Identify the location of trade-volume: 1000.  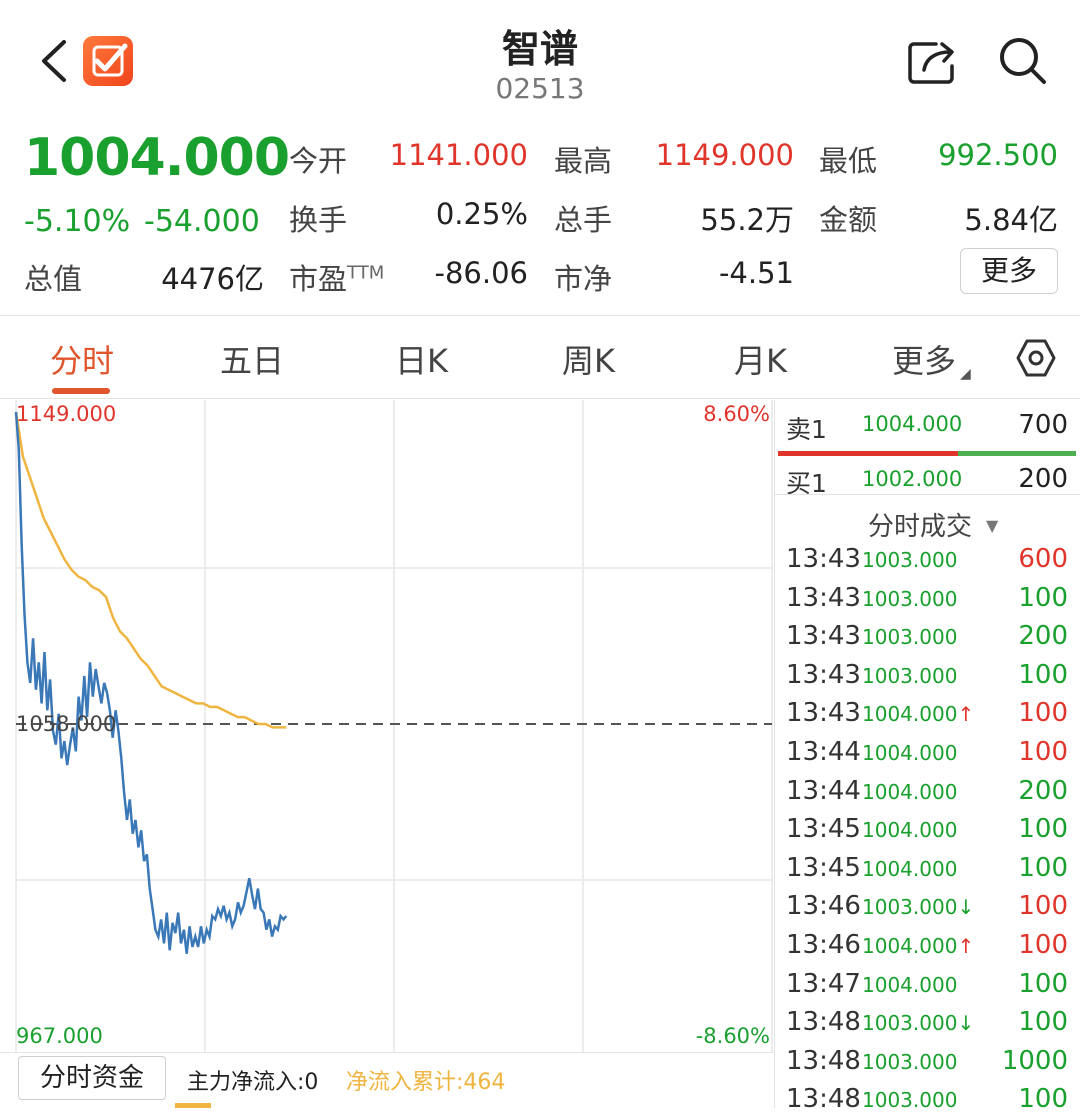
(1034, 1060).